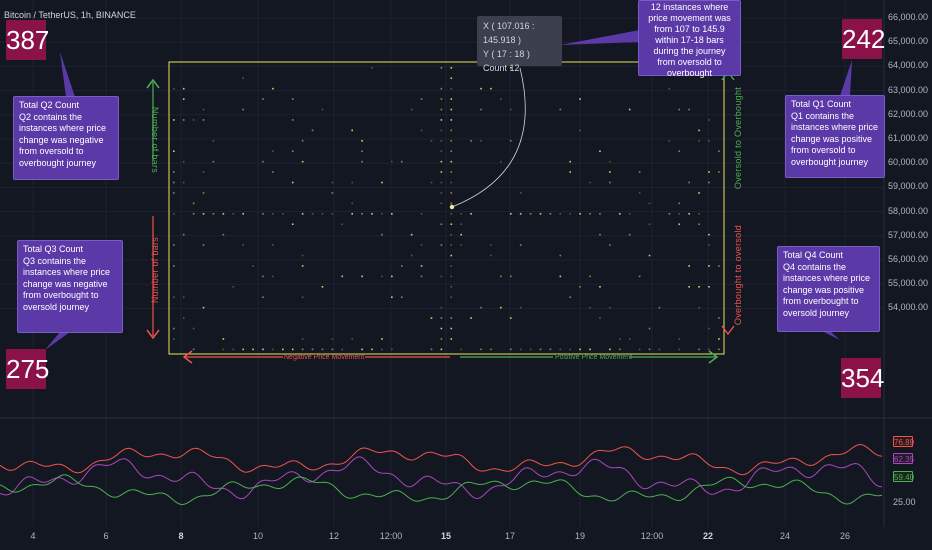 The width and height of the screenshot is (932, 550). I want to click on time-tick-label: 12:00, so click(652, 536).